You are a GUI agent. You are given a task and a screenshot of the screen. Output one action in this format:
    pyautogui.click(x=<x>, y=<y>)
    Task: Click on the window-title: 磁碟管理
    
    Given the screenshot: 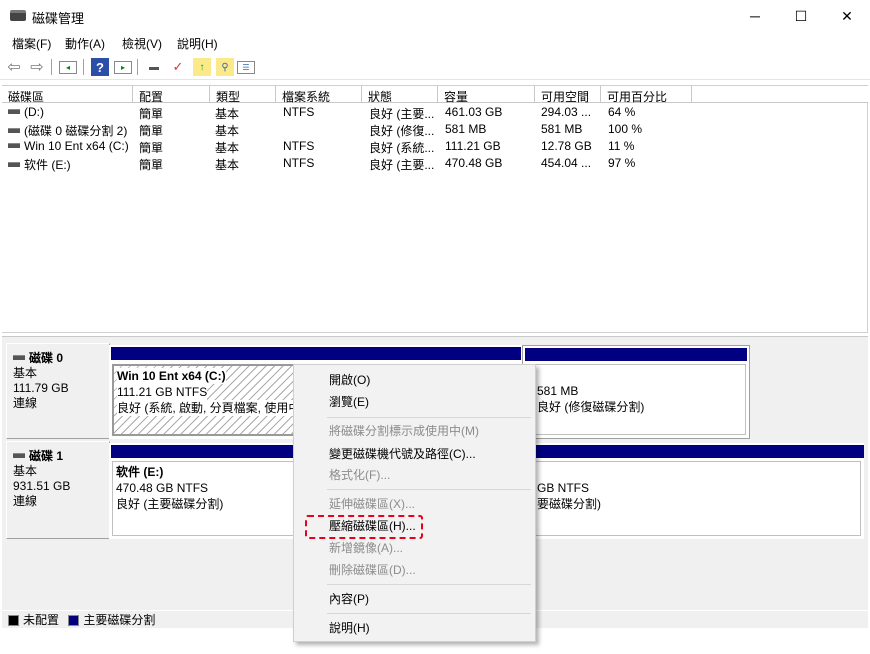 What is the action you would take?
    pyautogui.click(x=58, y=18)
    